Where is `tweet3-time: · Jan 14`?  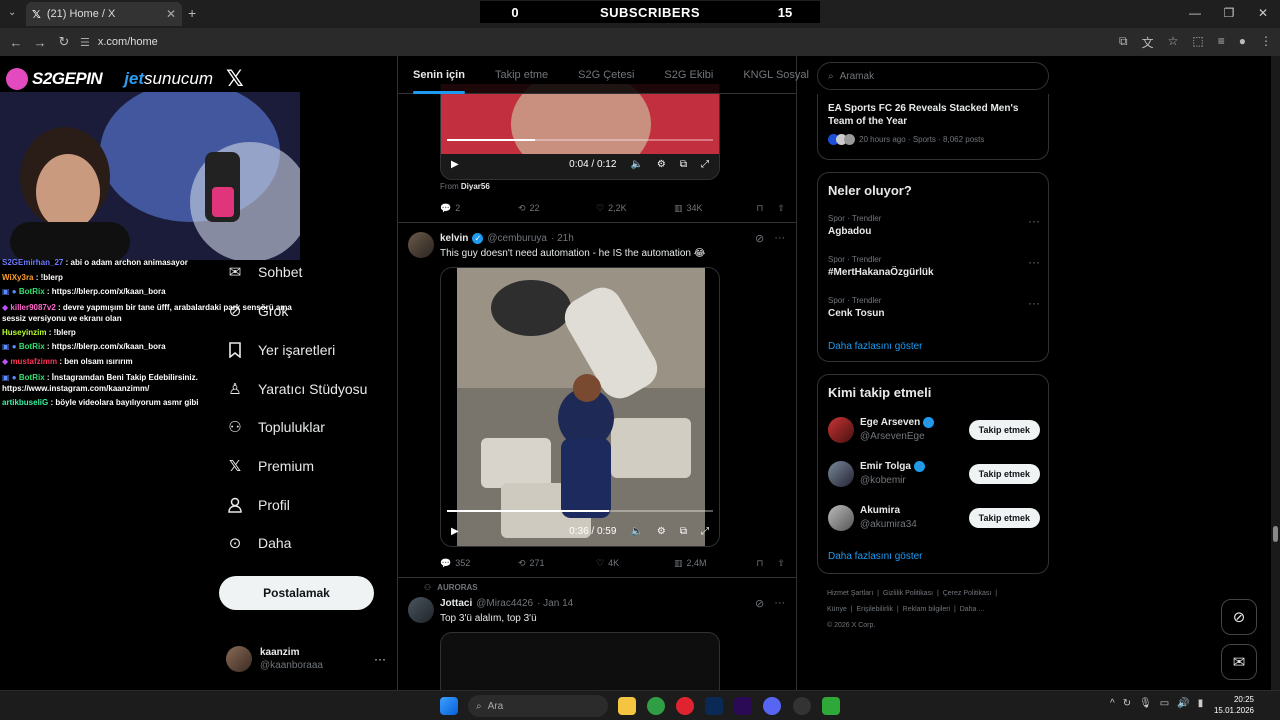
tweet3-time: · Jan 14 is located at coordinates (555, 603).